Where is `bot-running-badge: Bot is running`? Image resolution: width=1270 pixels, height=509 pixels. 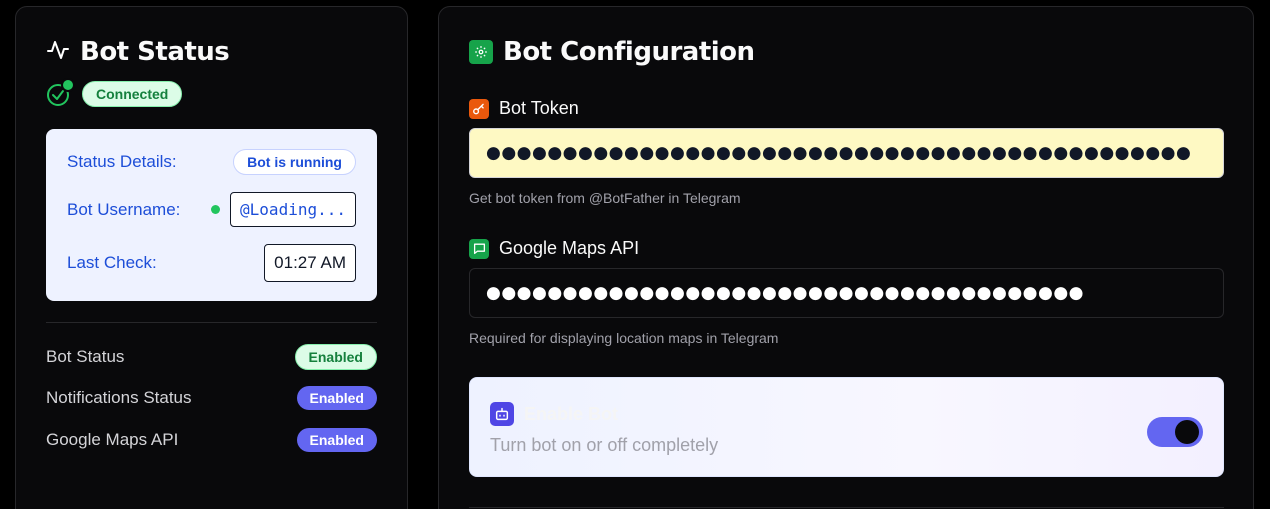 bot-running-badge: Bot is running is located at coordinates (294, 162).